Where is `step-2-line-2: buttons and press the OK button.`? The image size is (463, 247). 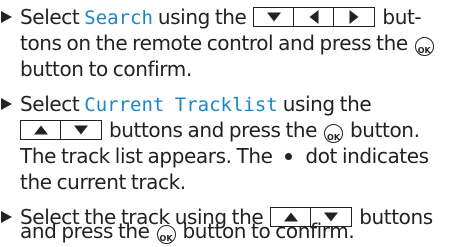 step-2-line-2: buttons and press the OK button. is located at coordinates (220, 130).